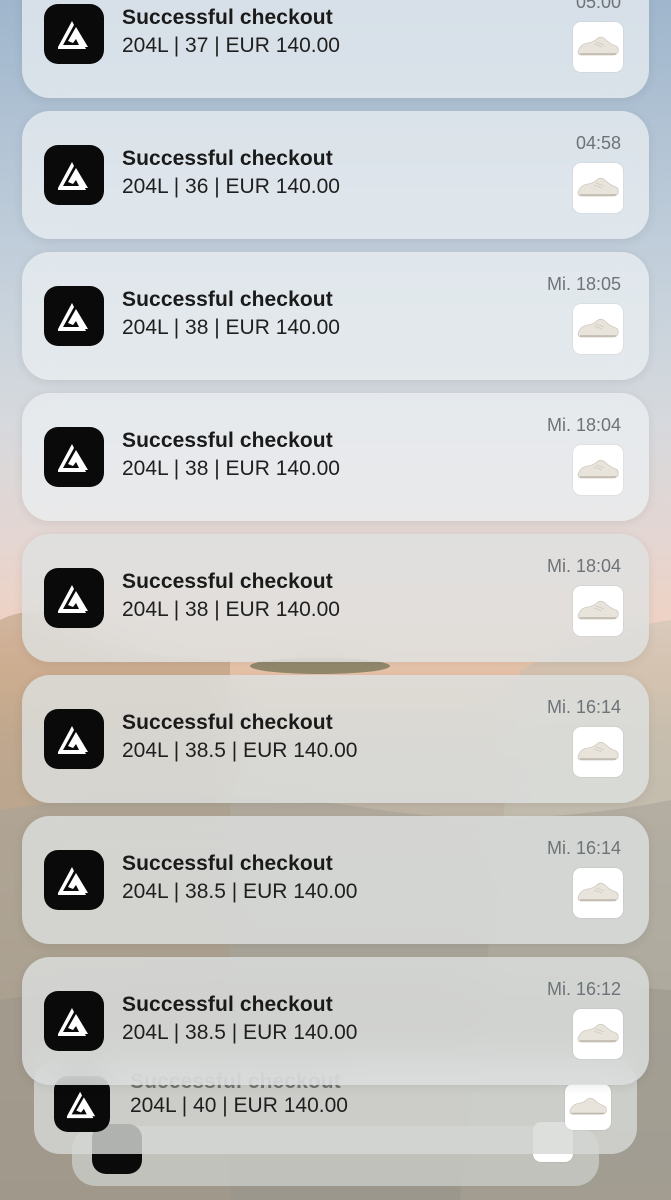 This screenshot has width=671, height=1200. What do you see at coordinates (598, 6) in the screenshot?
I see `notification-time: 05:00` at bounding box center [598, 6].